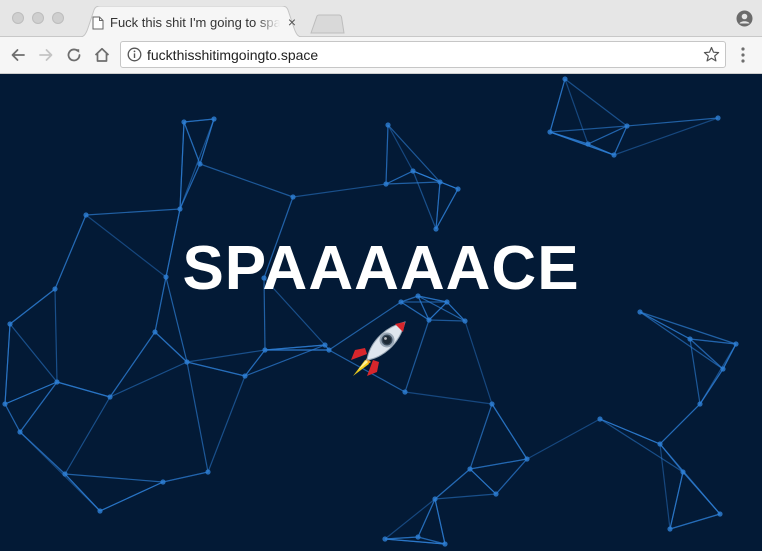 The image size is (762, 551). I want to click on tab-active: Fuck this shit I'm going to space ×, so click(191, 22).